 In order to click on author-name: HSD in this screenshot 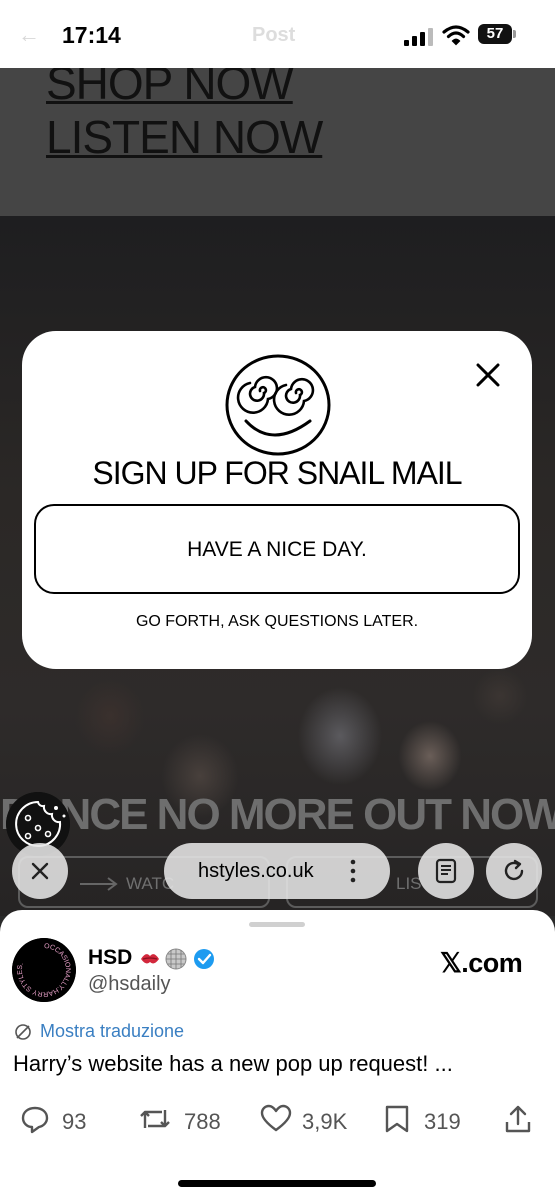, I will do `click(110, 958)`.